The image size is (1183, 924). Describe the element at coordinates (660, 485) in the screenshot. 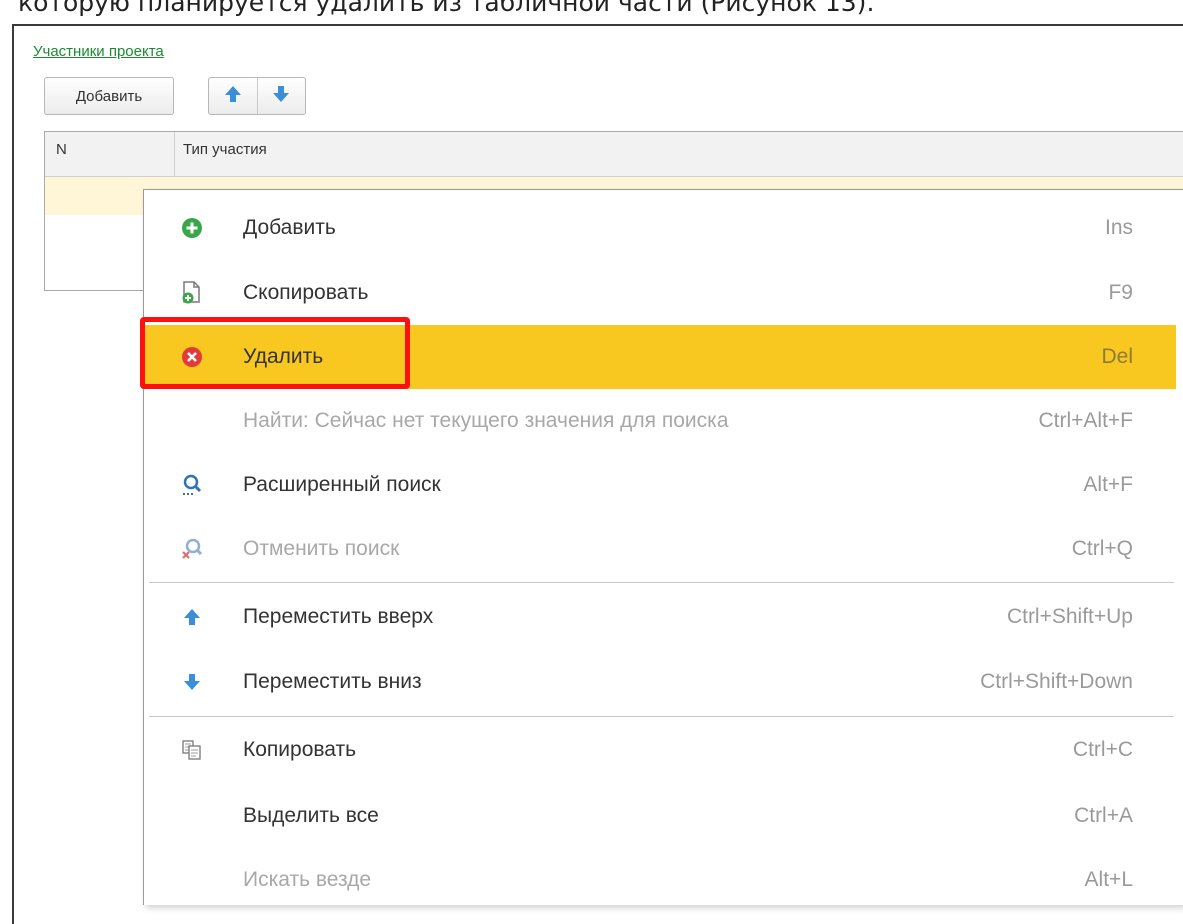

I see `menu-item-advanced-search: Расширенный поиск Alt+F` at that location.